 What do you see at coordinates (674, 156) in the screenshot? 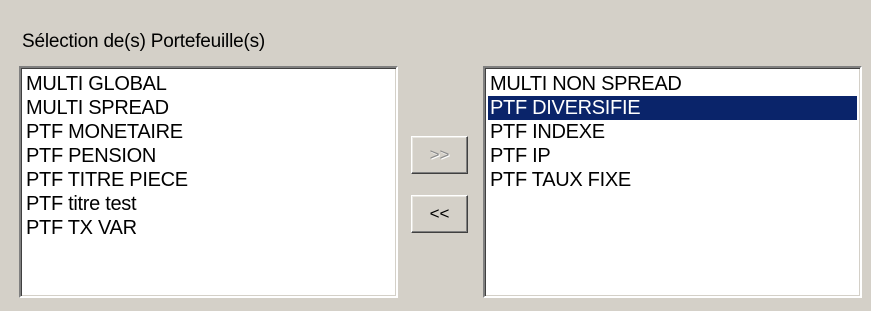
I see `list-item-ptf-ip: PTF IP` at bounding box center [674, 156].